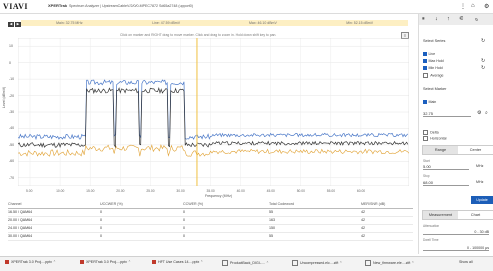 This screenshot has height=271, width=493. What do you see at coordinates (11, 46) in the screenshot?
I see `y-tick-label: 10` at bounding box center [11, 46].